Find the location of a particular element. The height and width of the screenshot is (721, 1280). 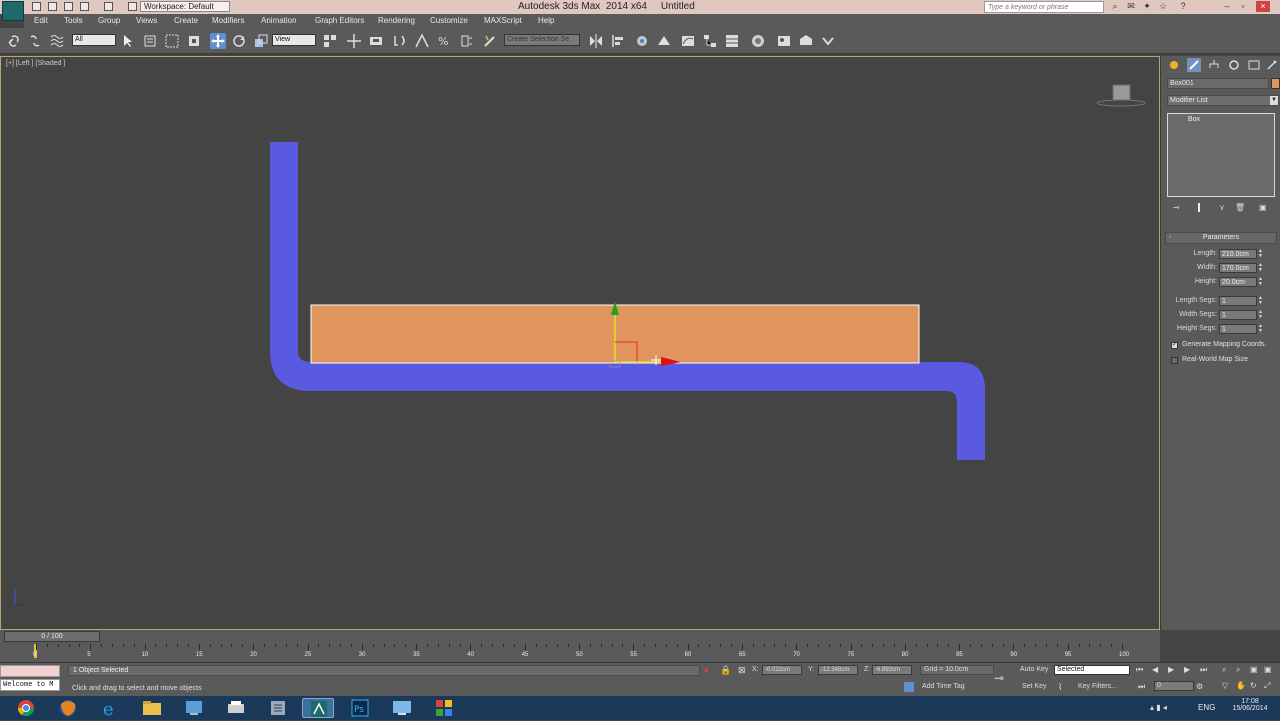

menu-animation: Animation is located at coordinates (279, 20).